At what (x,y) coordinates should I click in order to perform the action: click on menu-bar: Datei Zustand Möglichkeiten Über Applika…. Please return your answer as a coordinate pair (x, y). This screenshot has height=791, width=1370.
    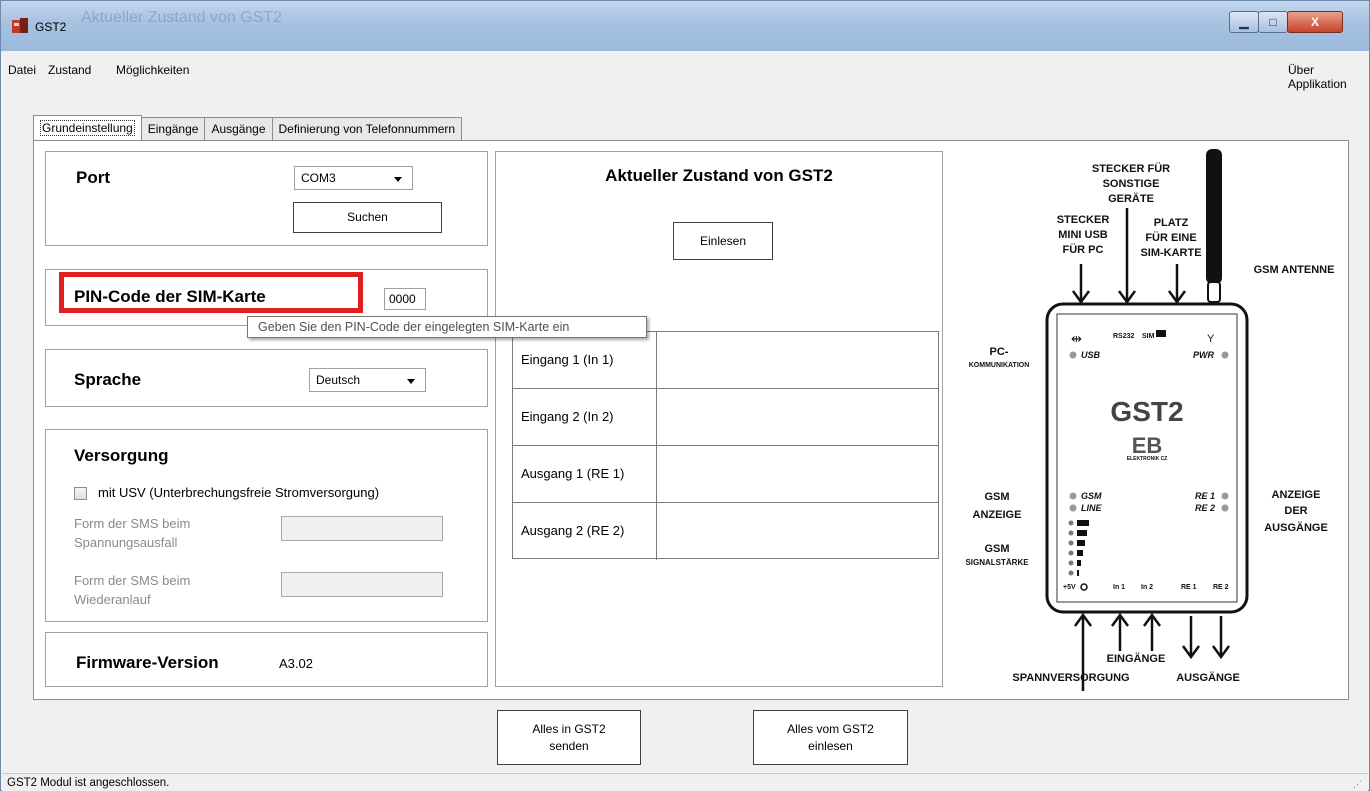
    Looking at the image, I should click on (685, 72).